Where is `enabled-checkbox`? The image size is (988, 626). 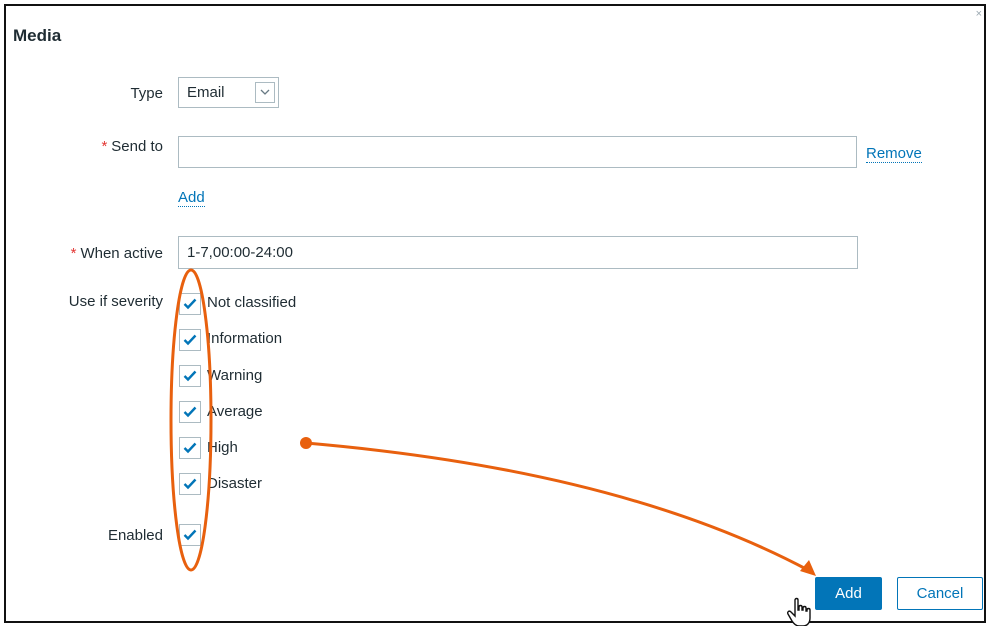 enabled-checkbox is located at coordinates (190, 535).